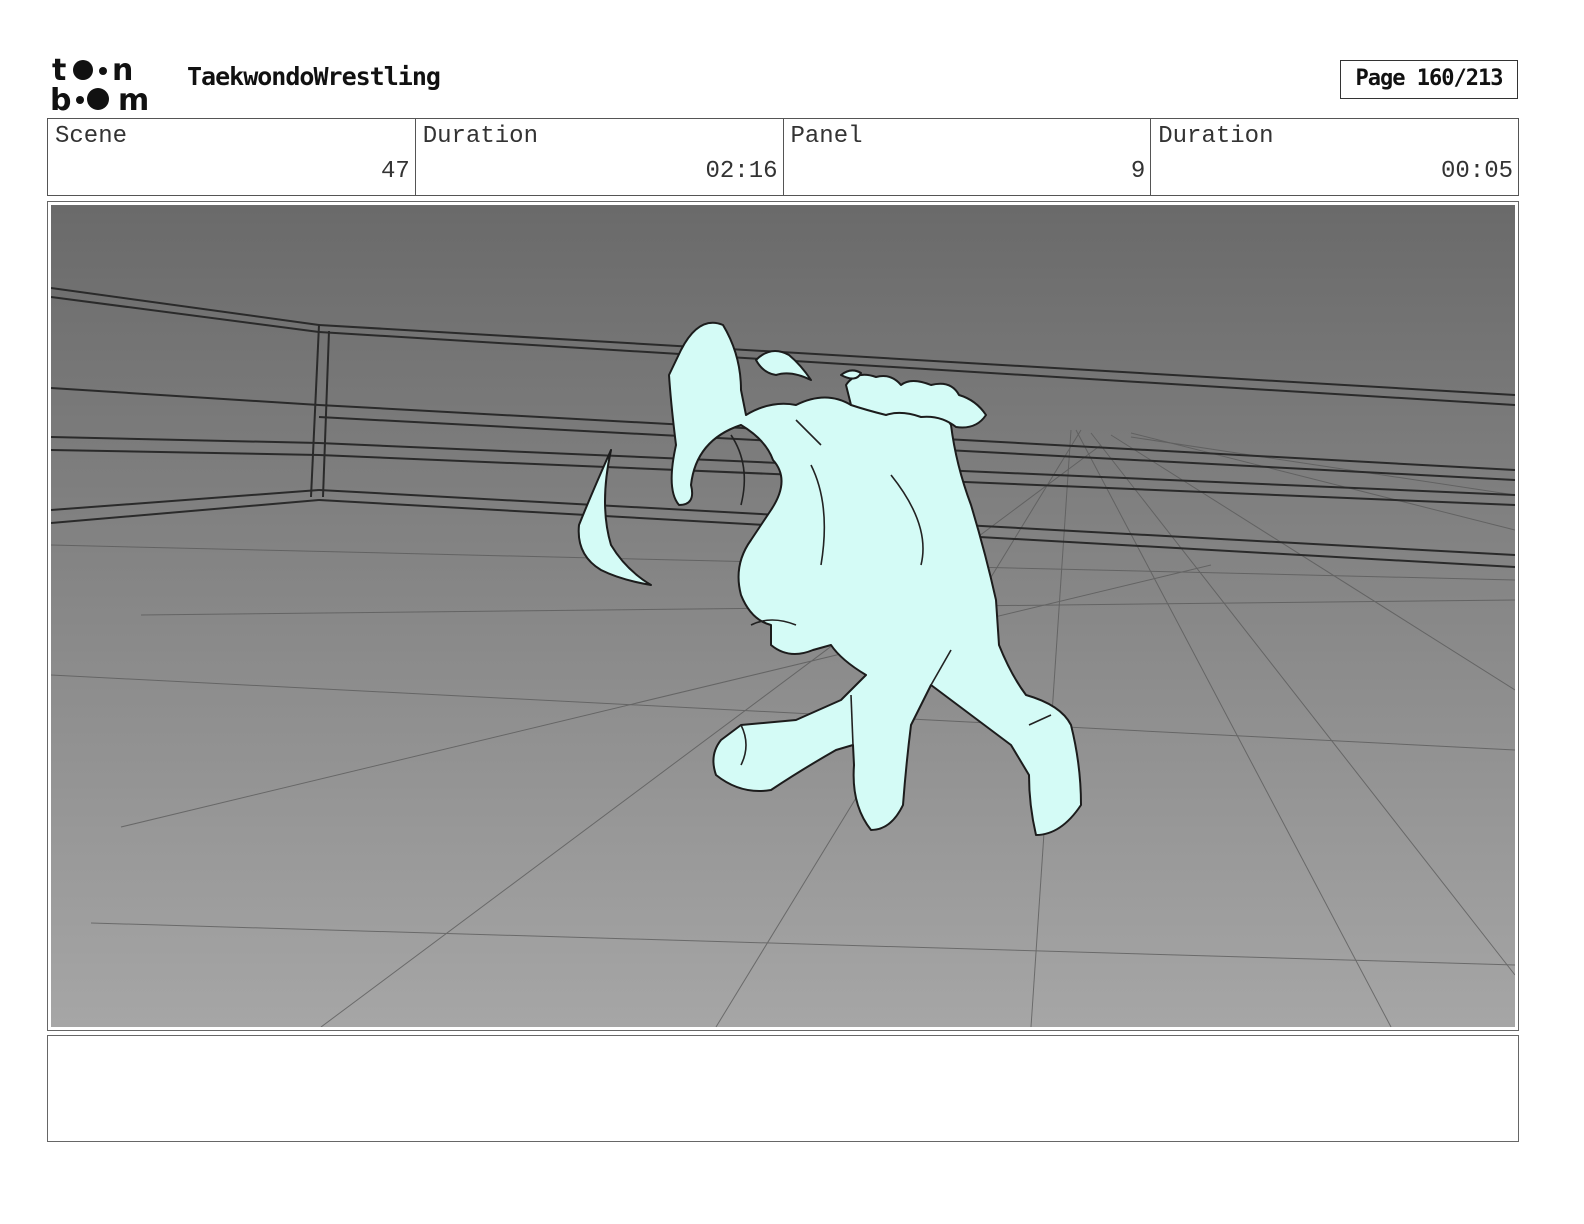 The height and width of the screenshot is (1224, 1584). Describe the element at coordinates (968, 157) in the screenshot. I see `panel-cell: Panel 9` at that location.